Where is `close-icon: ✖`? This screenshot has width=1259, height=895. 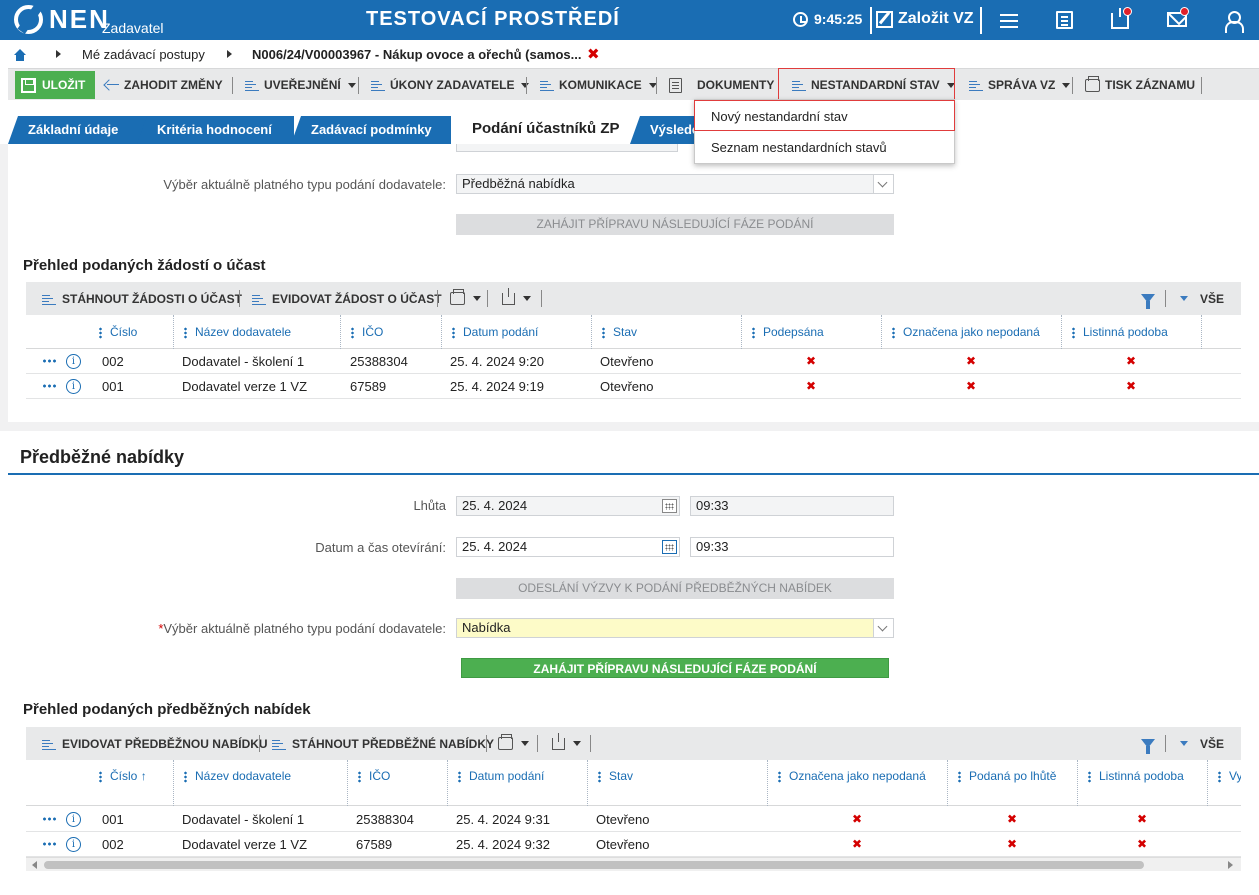 close-icon: ✖ is located at coordinates (593, 54).